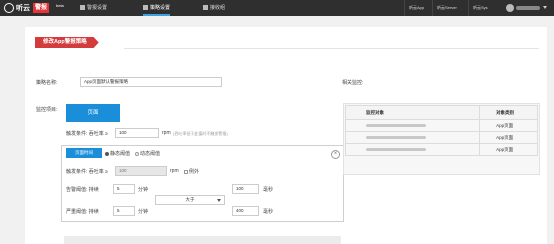  What do you see at coordinates (124, 211) in the screenshot?
I see `critical-minutes-input: 5` at bounding box center [124, 211].